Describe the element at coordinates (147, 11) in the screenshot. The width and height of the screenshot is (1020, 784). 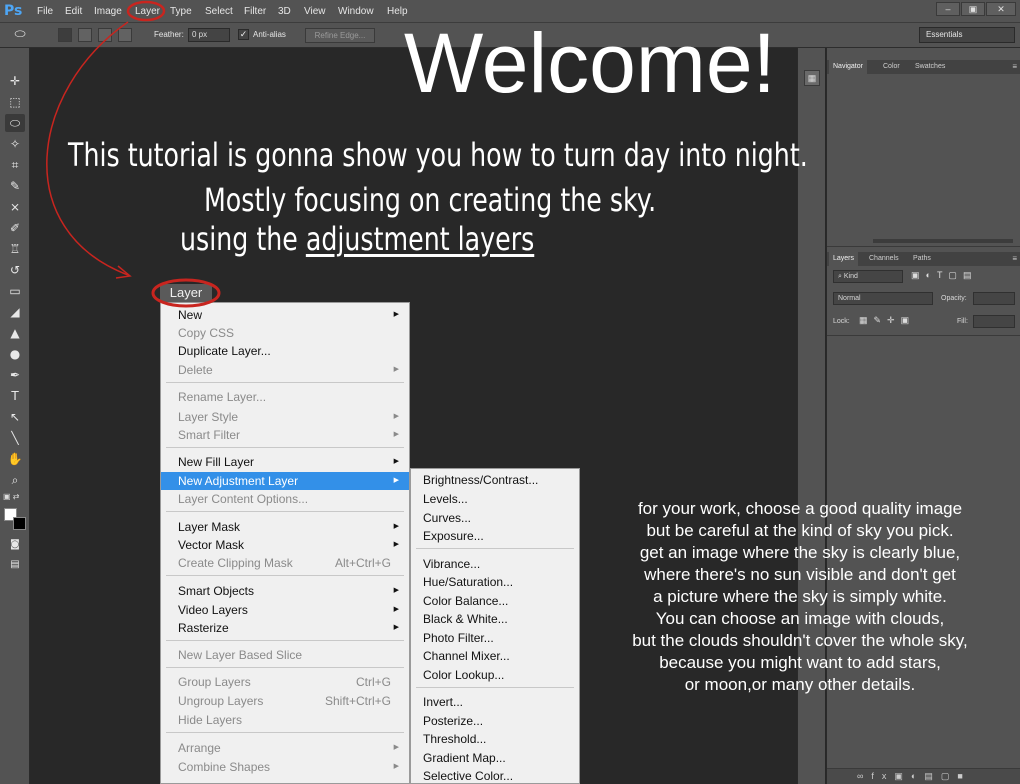
I see `menu-layer: Layer` at that location.